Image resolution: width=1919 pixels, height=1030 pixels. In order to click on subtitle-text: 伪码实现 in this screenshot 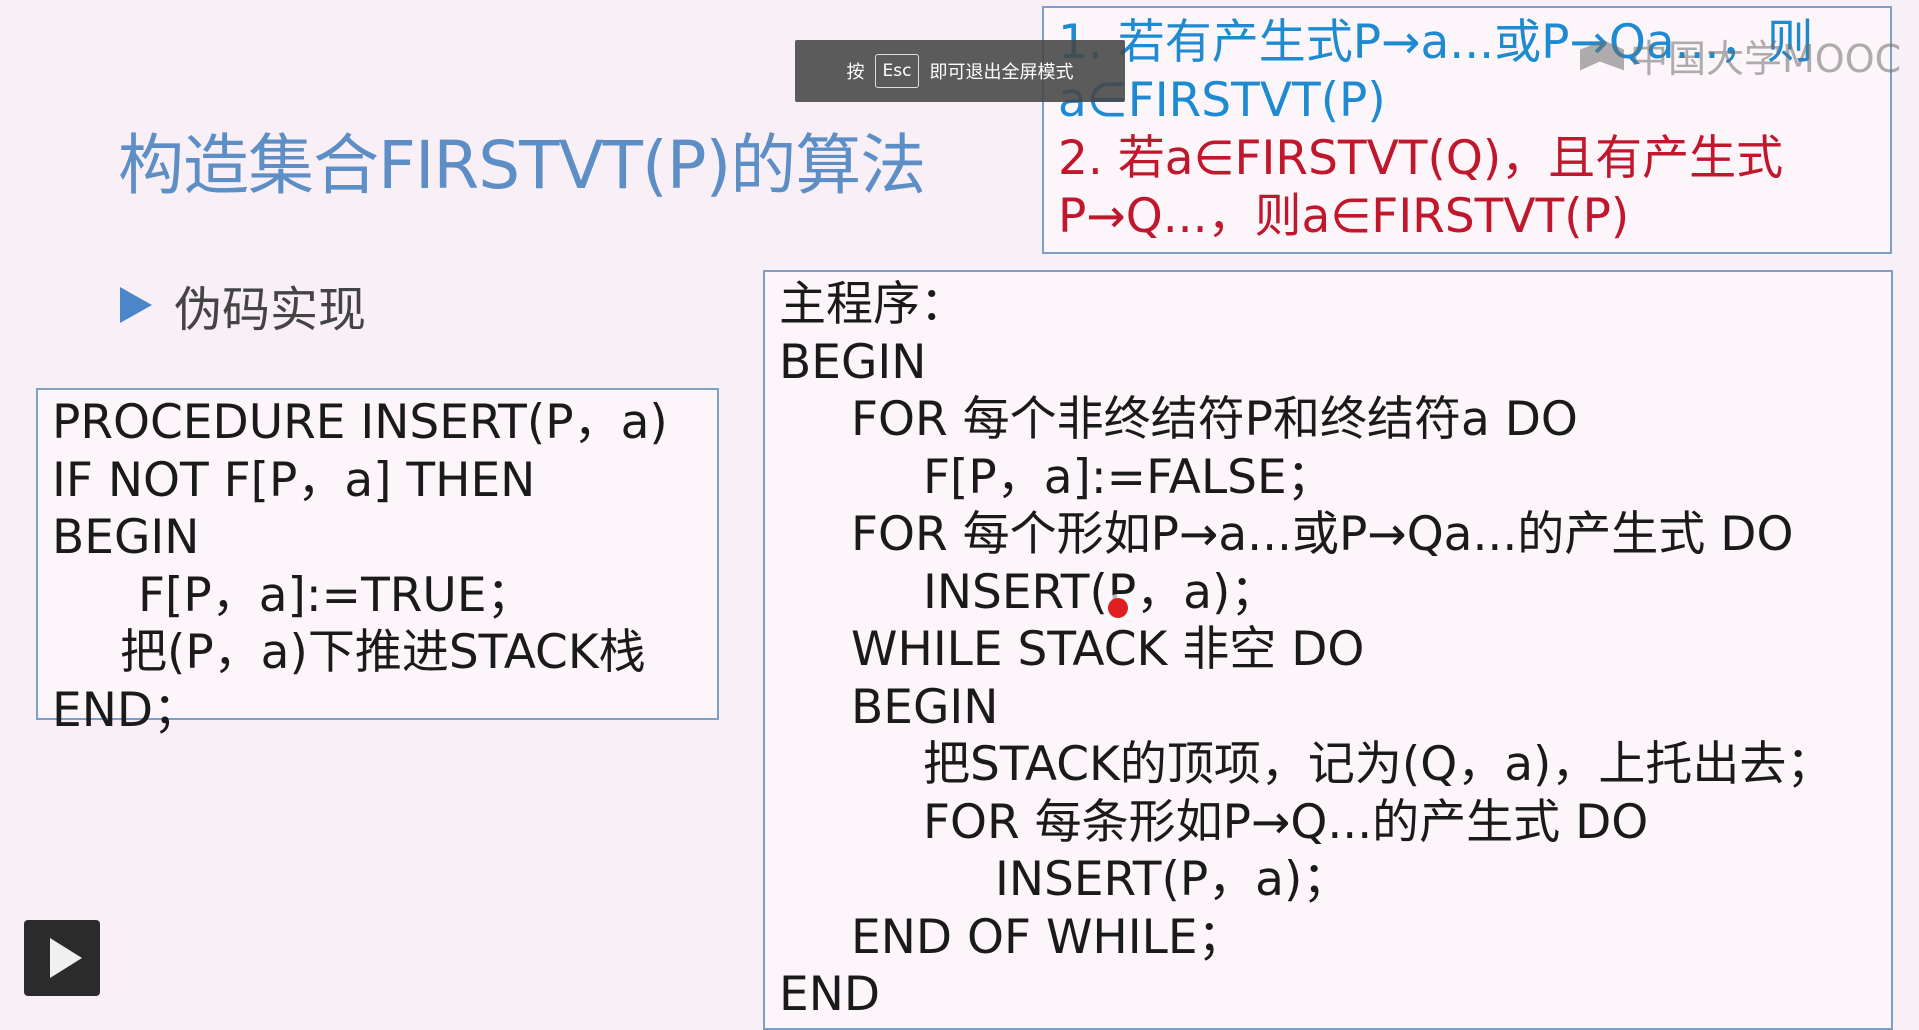, I will do `click(270, 310)`.